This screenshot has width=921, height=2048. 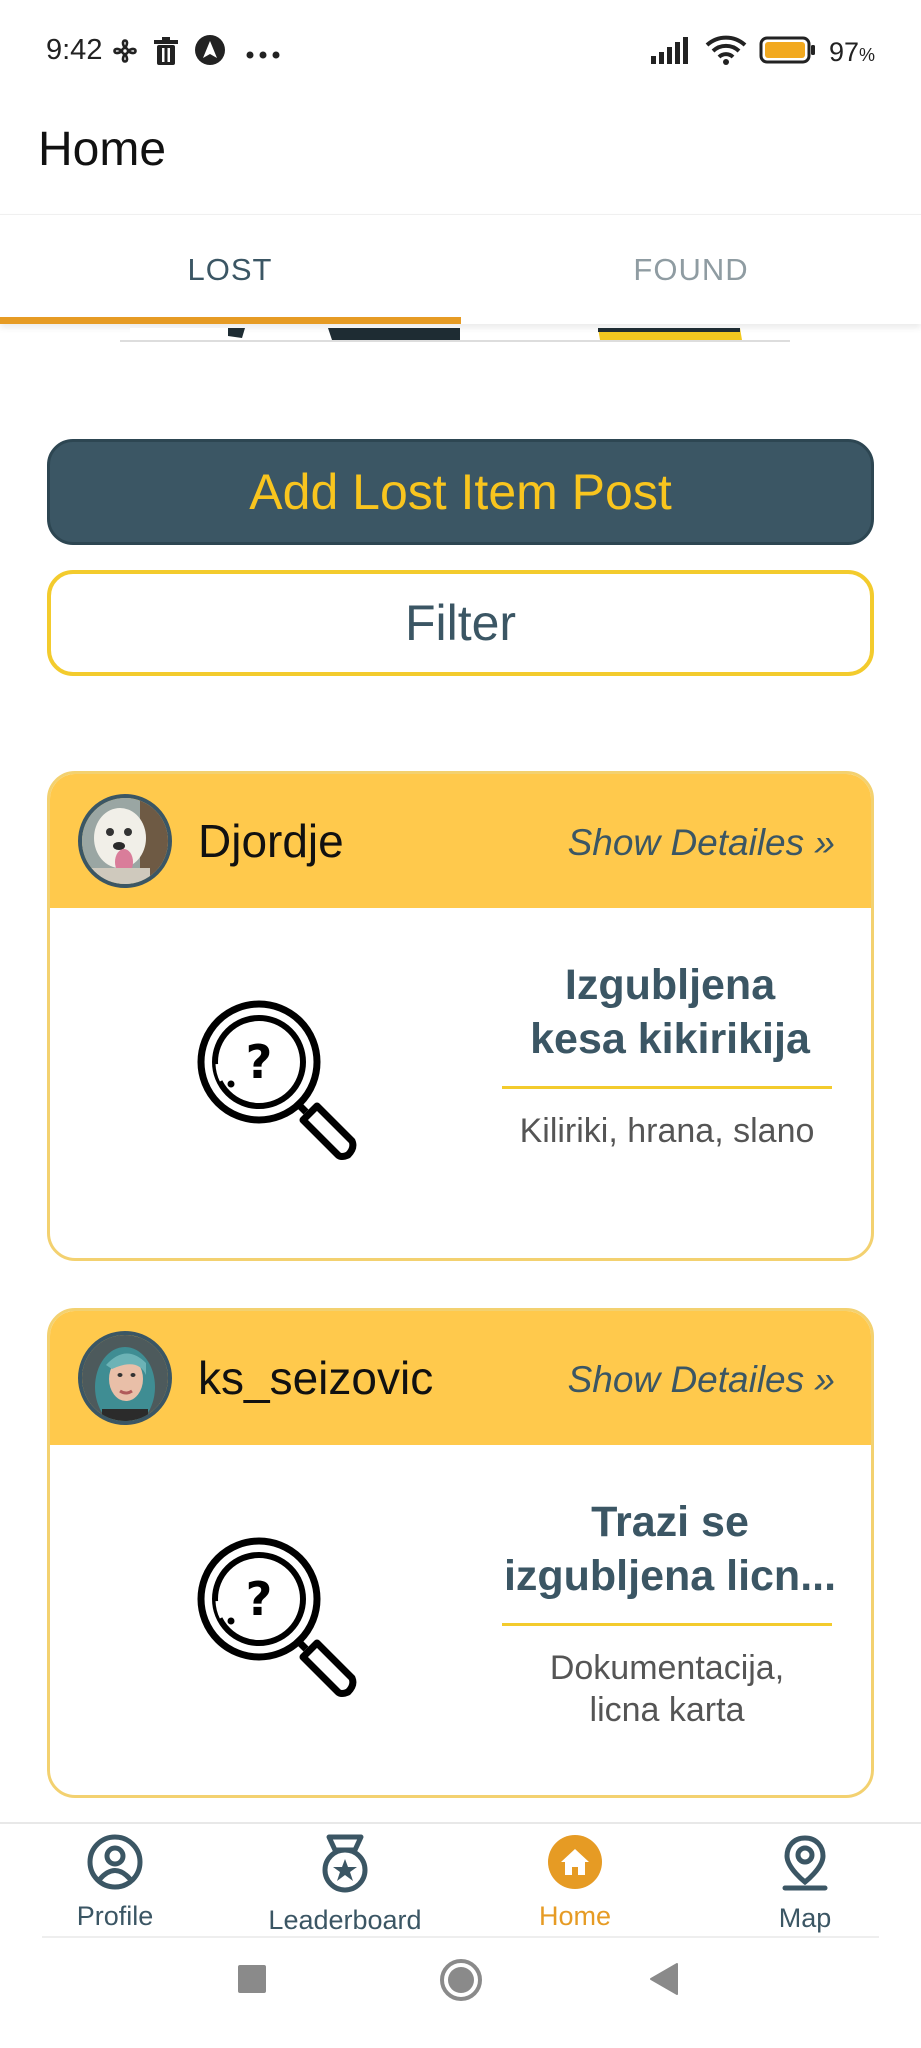 I want to click on navigation-icon, so click(x=210, y=52).